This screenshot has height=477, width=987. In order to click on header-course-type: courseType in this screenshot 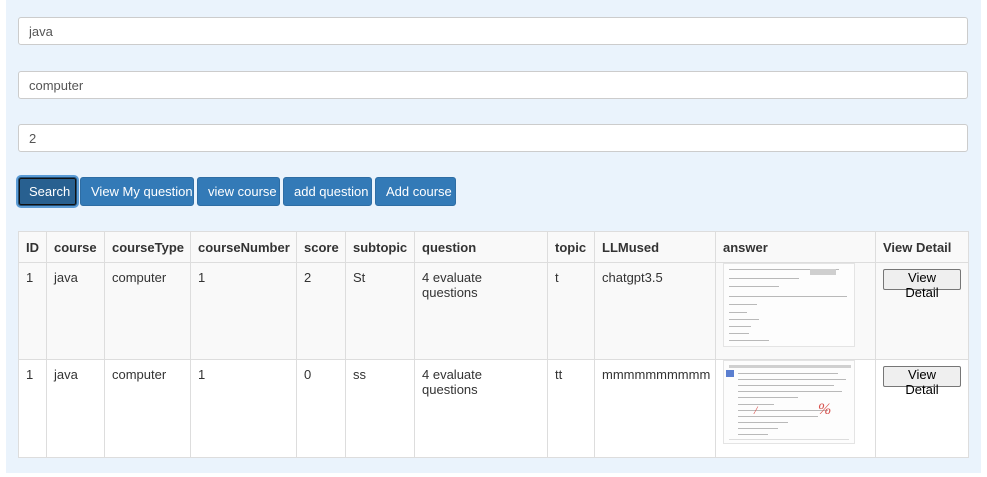, I will do `click(147, 247)`.